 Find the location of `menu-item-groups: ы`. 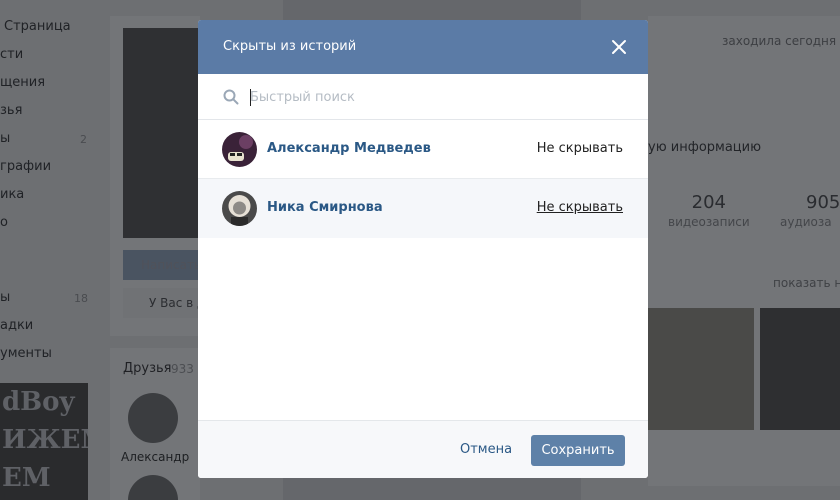

menu-item-groups: ы is located at coordinates (5, 138).